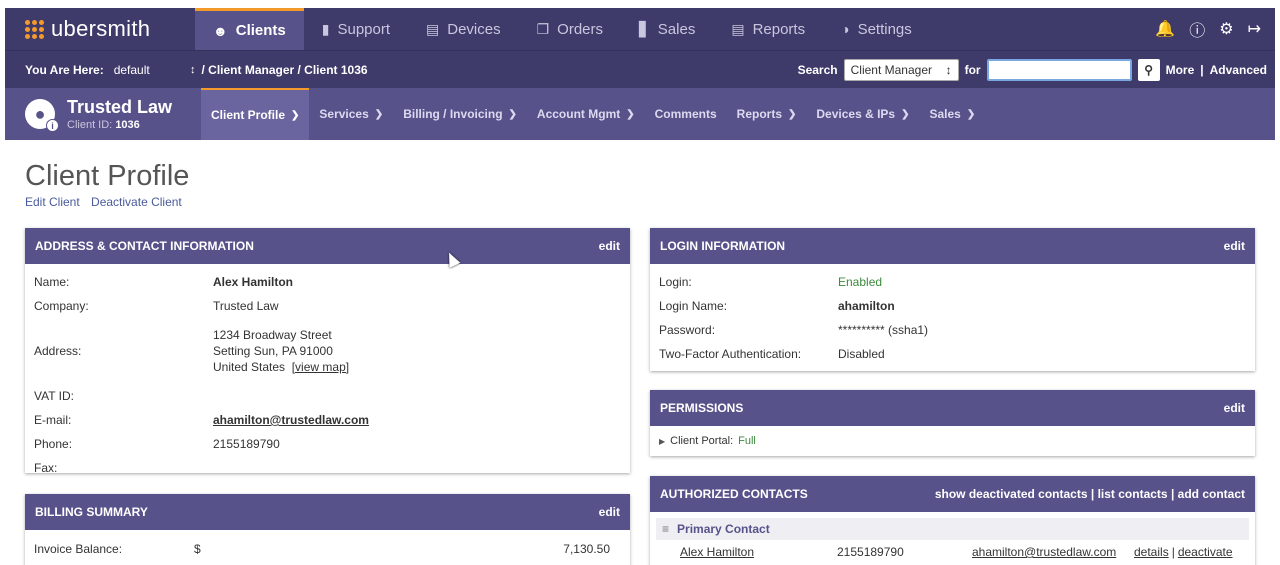 The image size is (1280, 565). Describe the element at coordinates (767, 114) in the screenshot. I see `tab-reports: Reports ❯` at that location.